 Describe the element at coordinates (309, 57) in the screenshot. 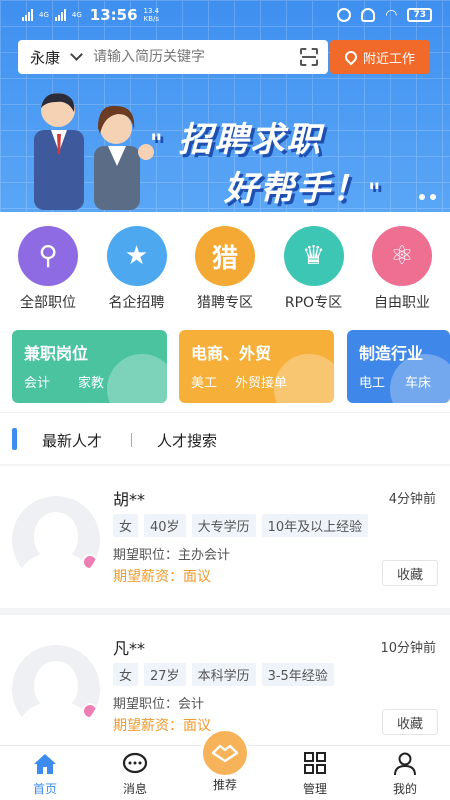

I see `scan-icon` at that location.